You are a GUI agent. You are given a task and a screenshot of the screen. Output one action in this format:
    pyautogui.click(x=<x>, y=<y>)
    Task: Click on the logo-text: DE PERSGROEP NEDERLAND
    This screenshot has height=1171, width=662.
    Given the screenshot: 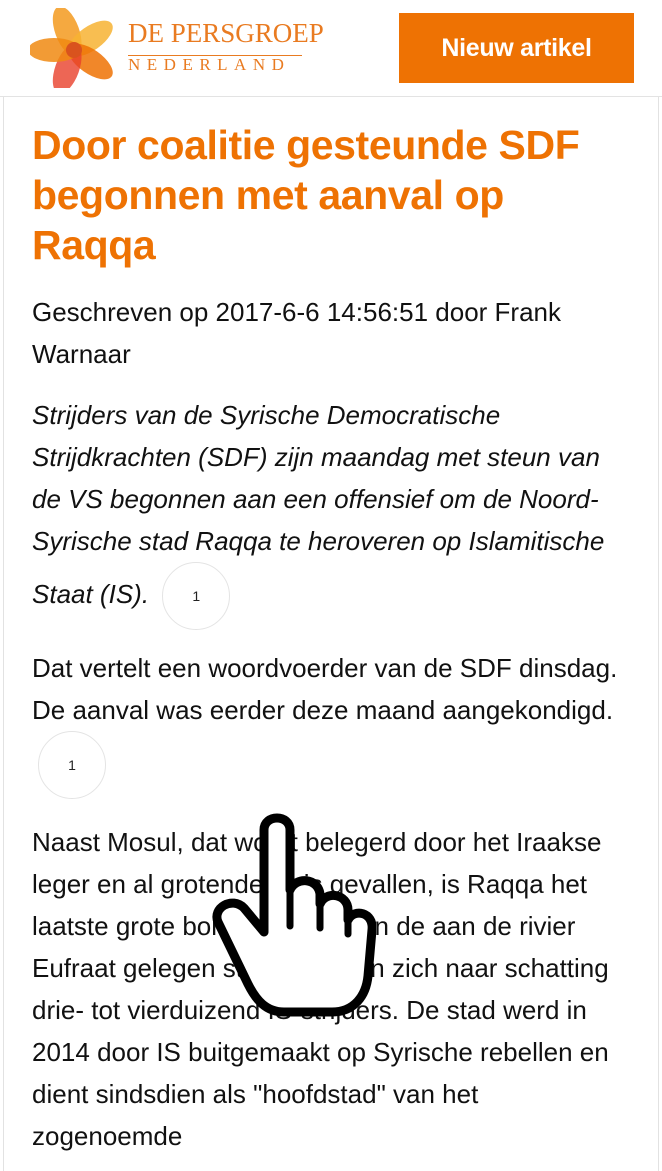 What is the action you would take?
    pyautogui.click(x=226, y=46)
    